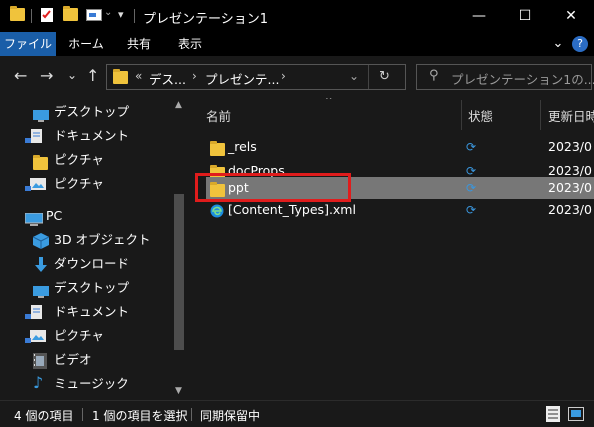  What do you see at coordinates (121, 14) in the screenshot?
I see `customize-toolbar-icon: ▾` at bounding box center [121, 14].